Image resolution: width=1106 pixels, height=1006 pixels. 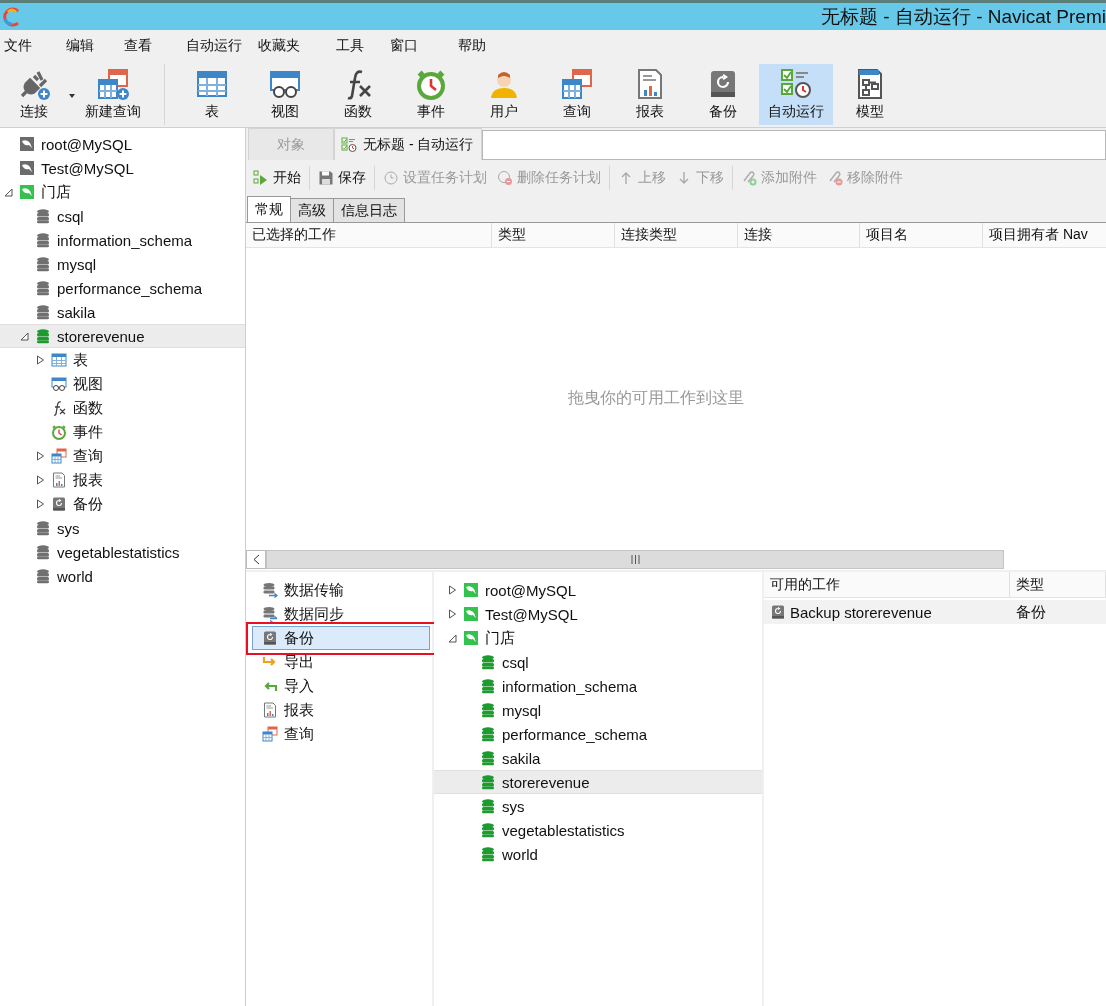 What do you see at coordinates (504, 94) in the screenshot?
I see `toolbar-button: 用户` at bounding box center [504, 94].